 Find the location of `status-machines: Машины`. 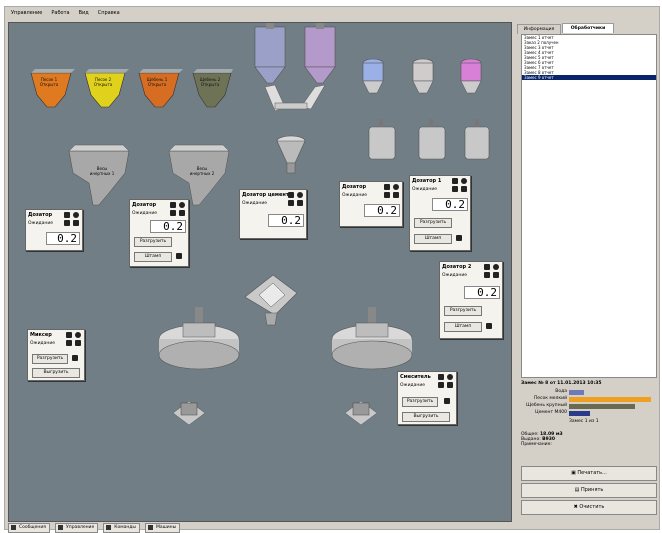

status-machines: Машины is located at coordinates (162, 527).